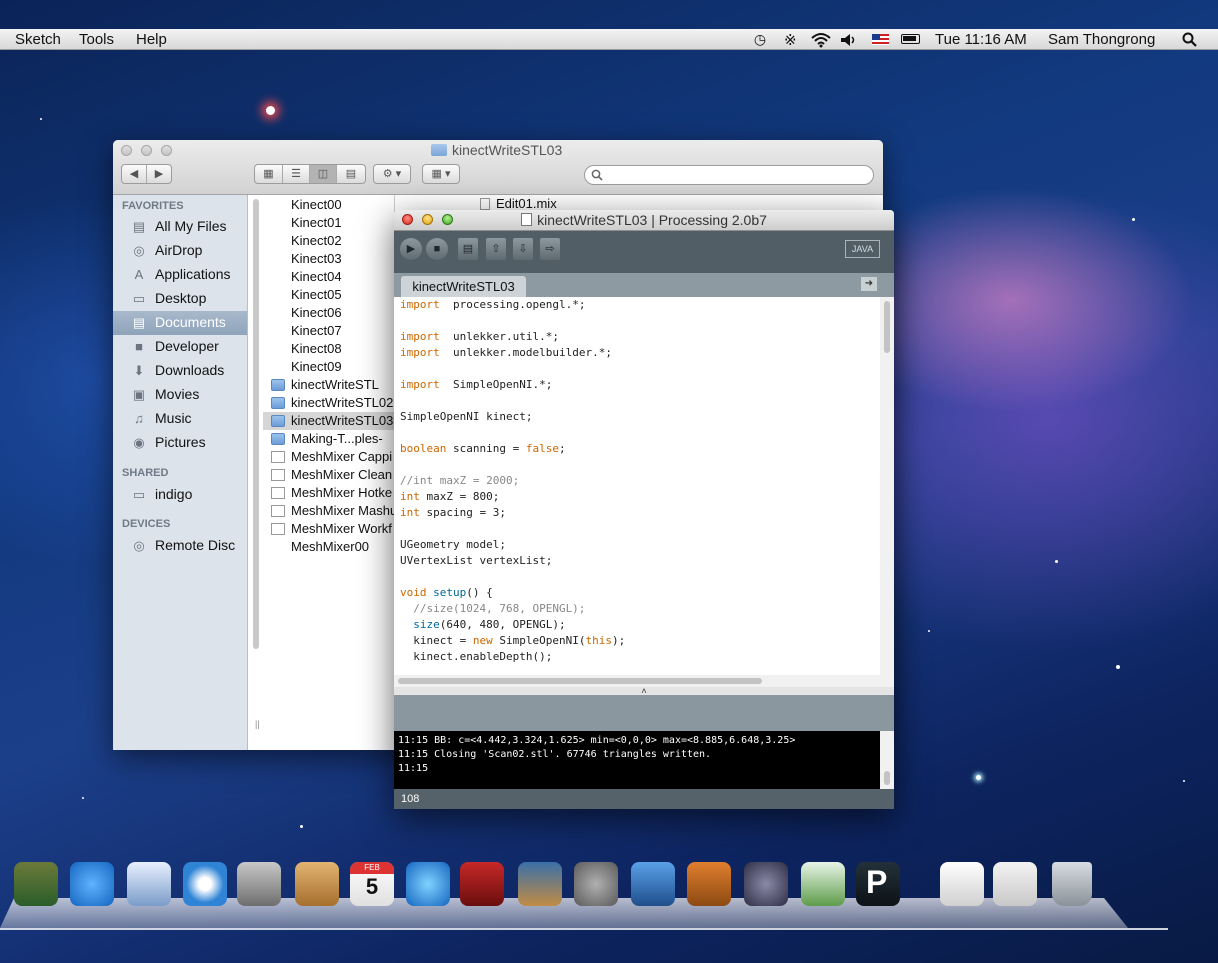 Image resolution: width=1218 pixels, height=963 pixels. Describe the element at coordinates (468, 249) in the screenshot. I see `new-button: ▤` at that location.